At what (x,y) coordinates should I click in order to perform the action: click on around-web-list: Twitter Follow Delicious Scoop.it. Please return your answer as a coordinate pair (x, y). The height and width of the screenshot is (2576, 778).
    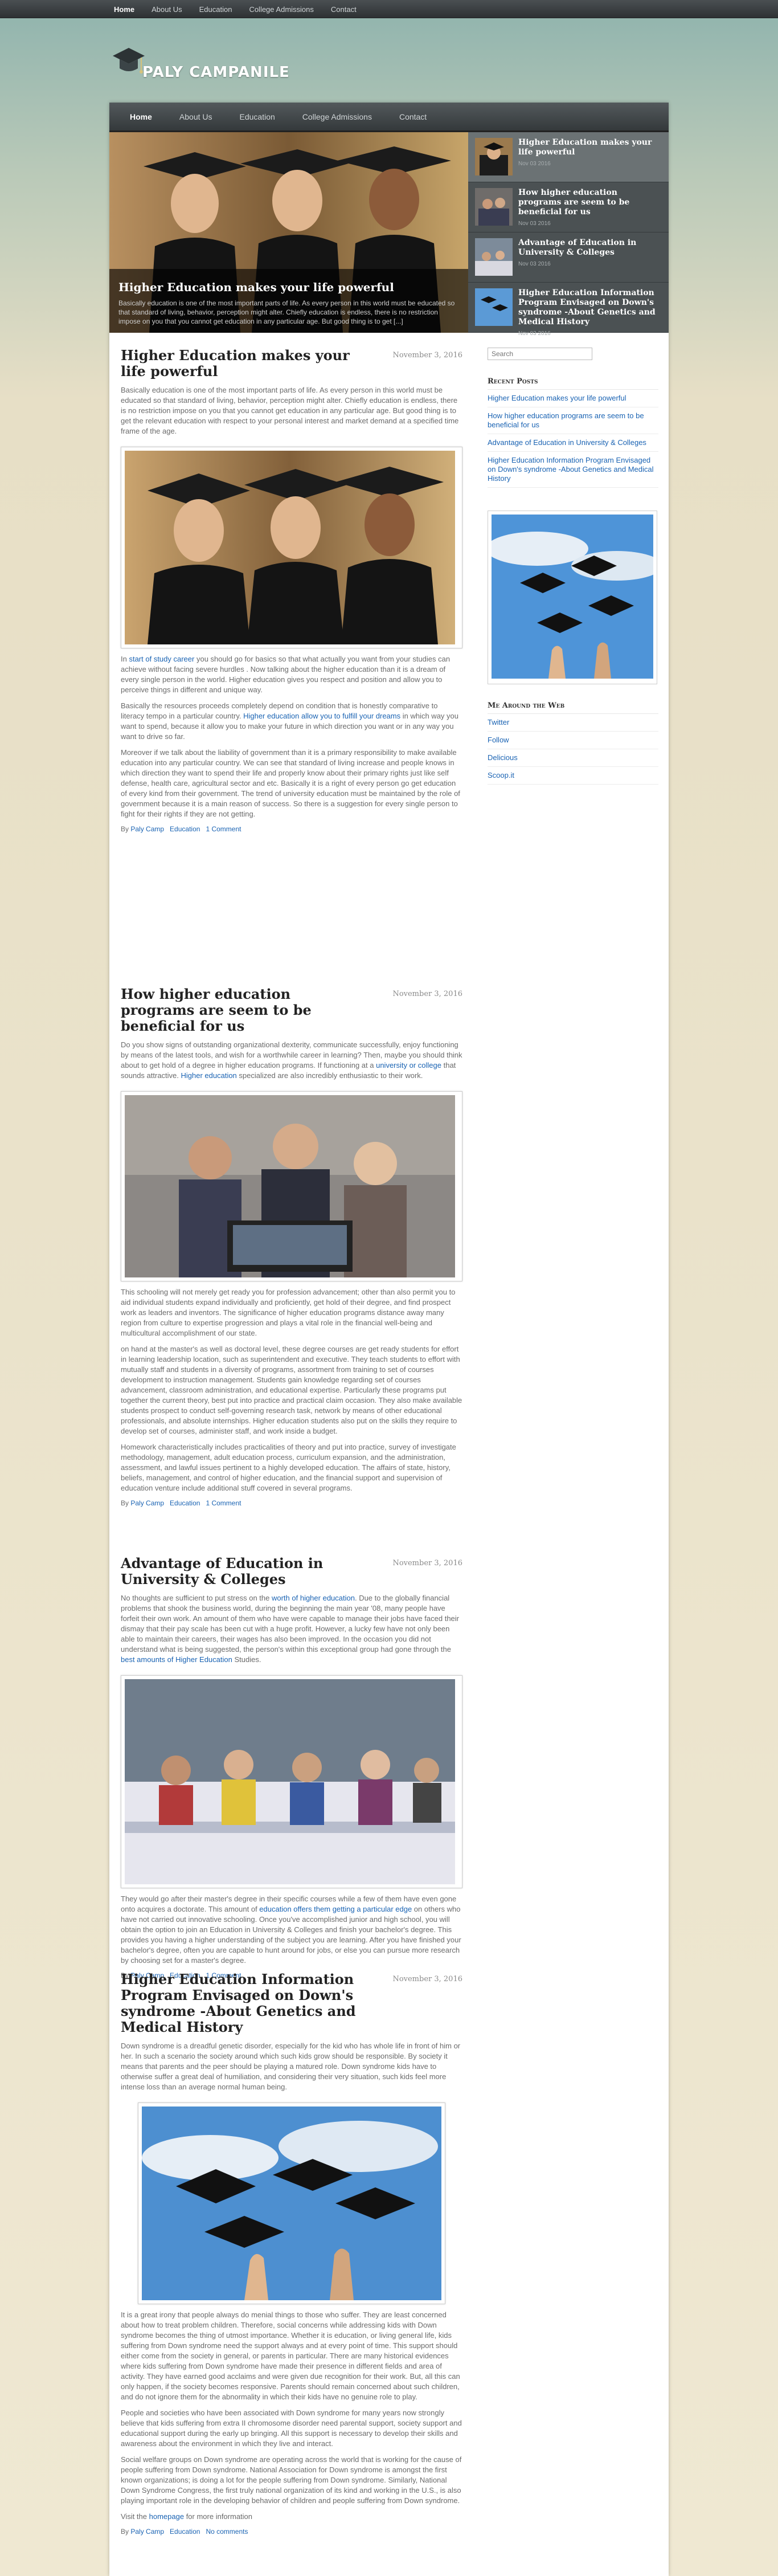
    Looking at the image, I should click on (573, 750).